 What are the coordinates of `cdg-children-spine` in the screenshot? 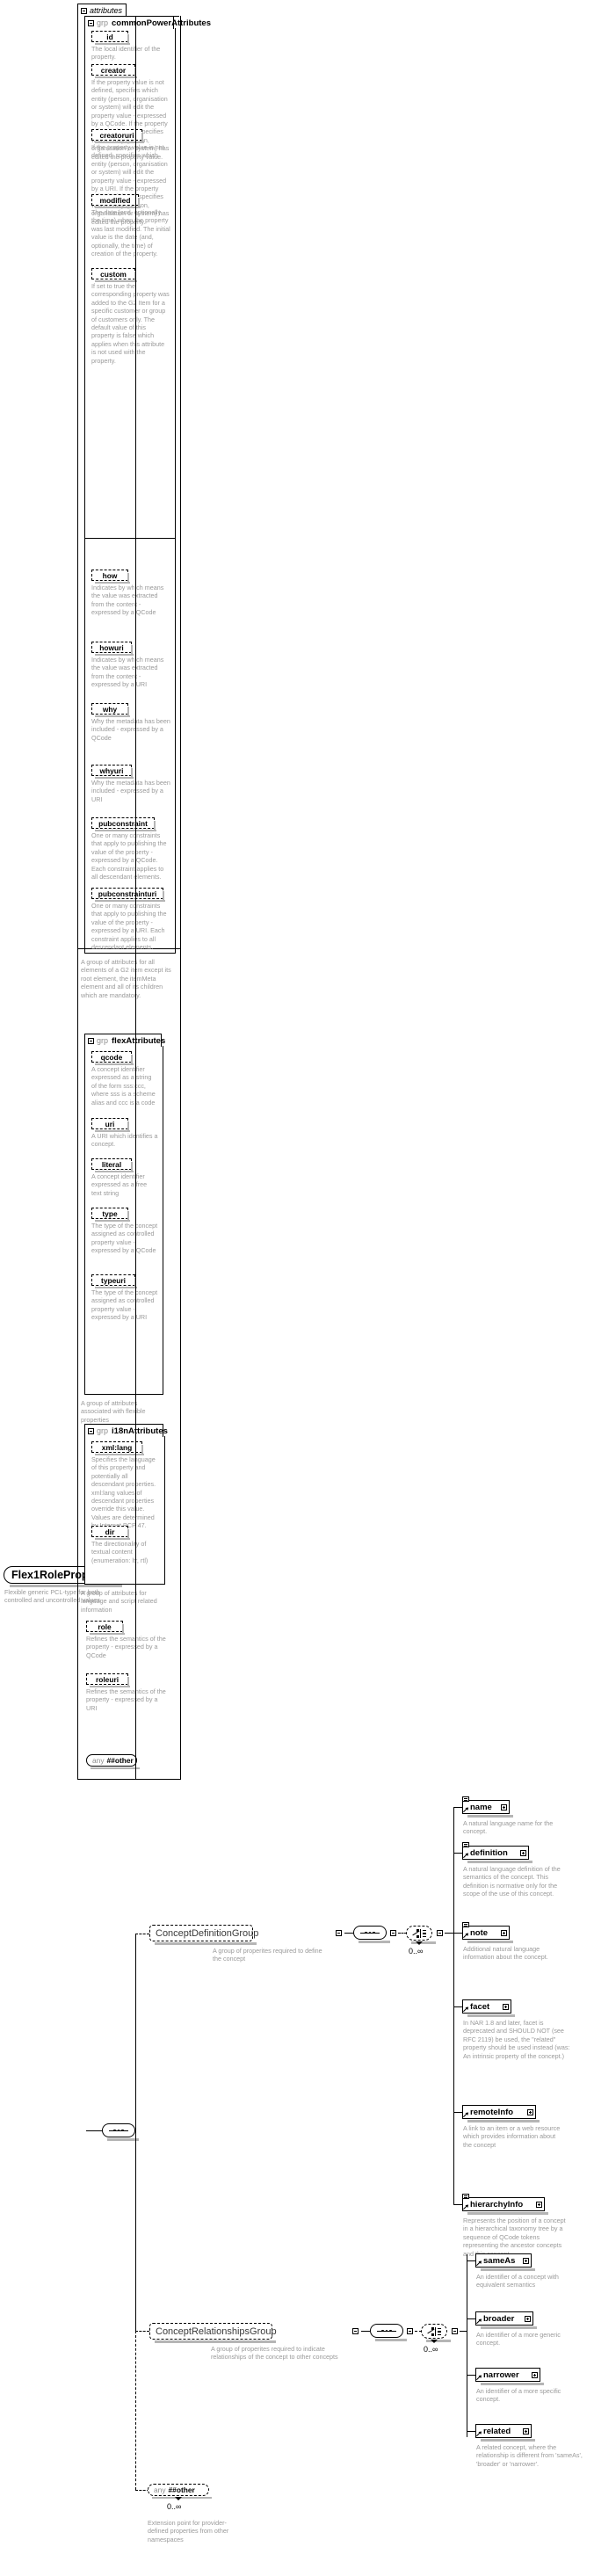 It's located at (453, 2005).